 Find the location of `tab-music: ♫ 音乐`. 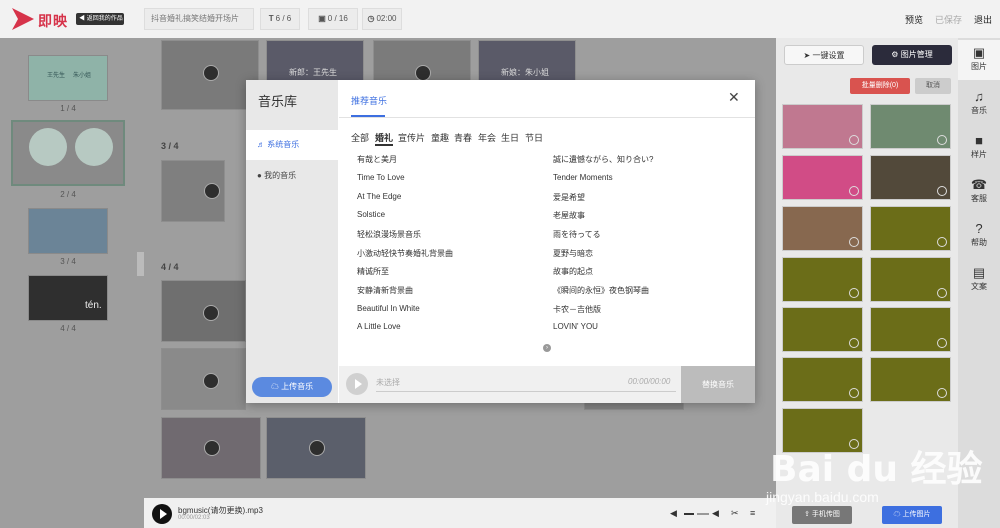

tab-music: ♫ 音乐 is located at coordinates (979, 108).